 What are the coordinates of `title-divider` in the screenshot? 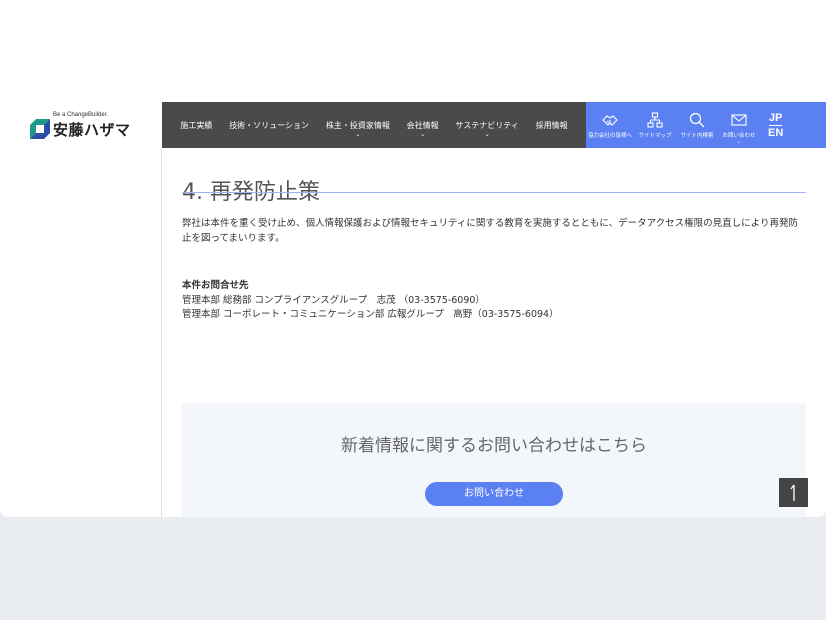 It's located at (494, 192).